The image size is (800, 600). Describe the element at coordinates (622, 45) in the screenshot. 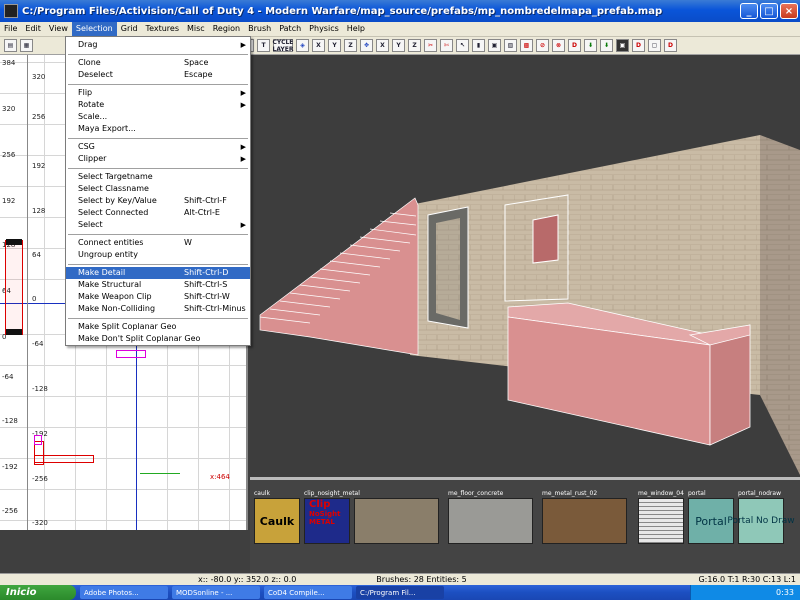

I see `layer-icon: ▣` at that location.